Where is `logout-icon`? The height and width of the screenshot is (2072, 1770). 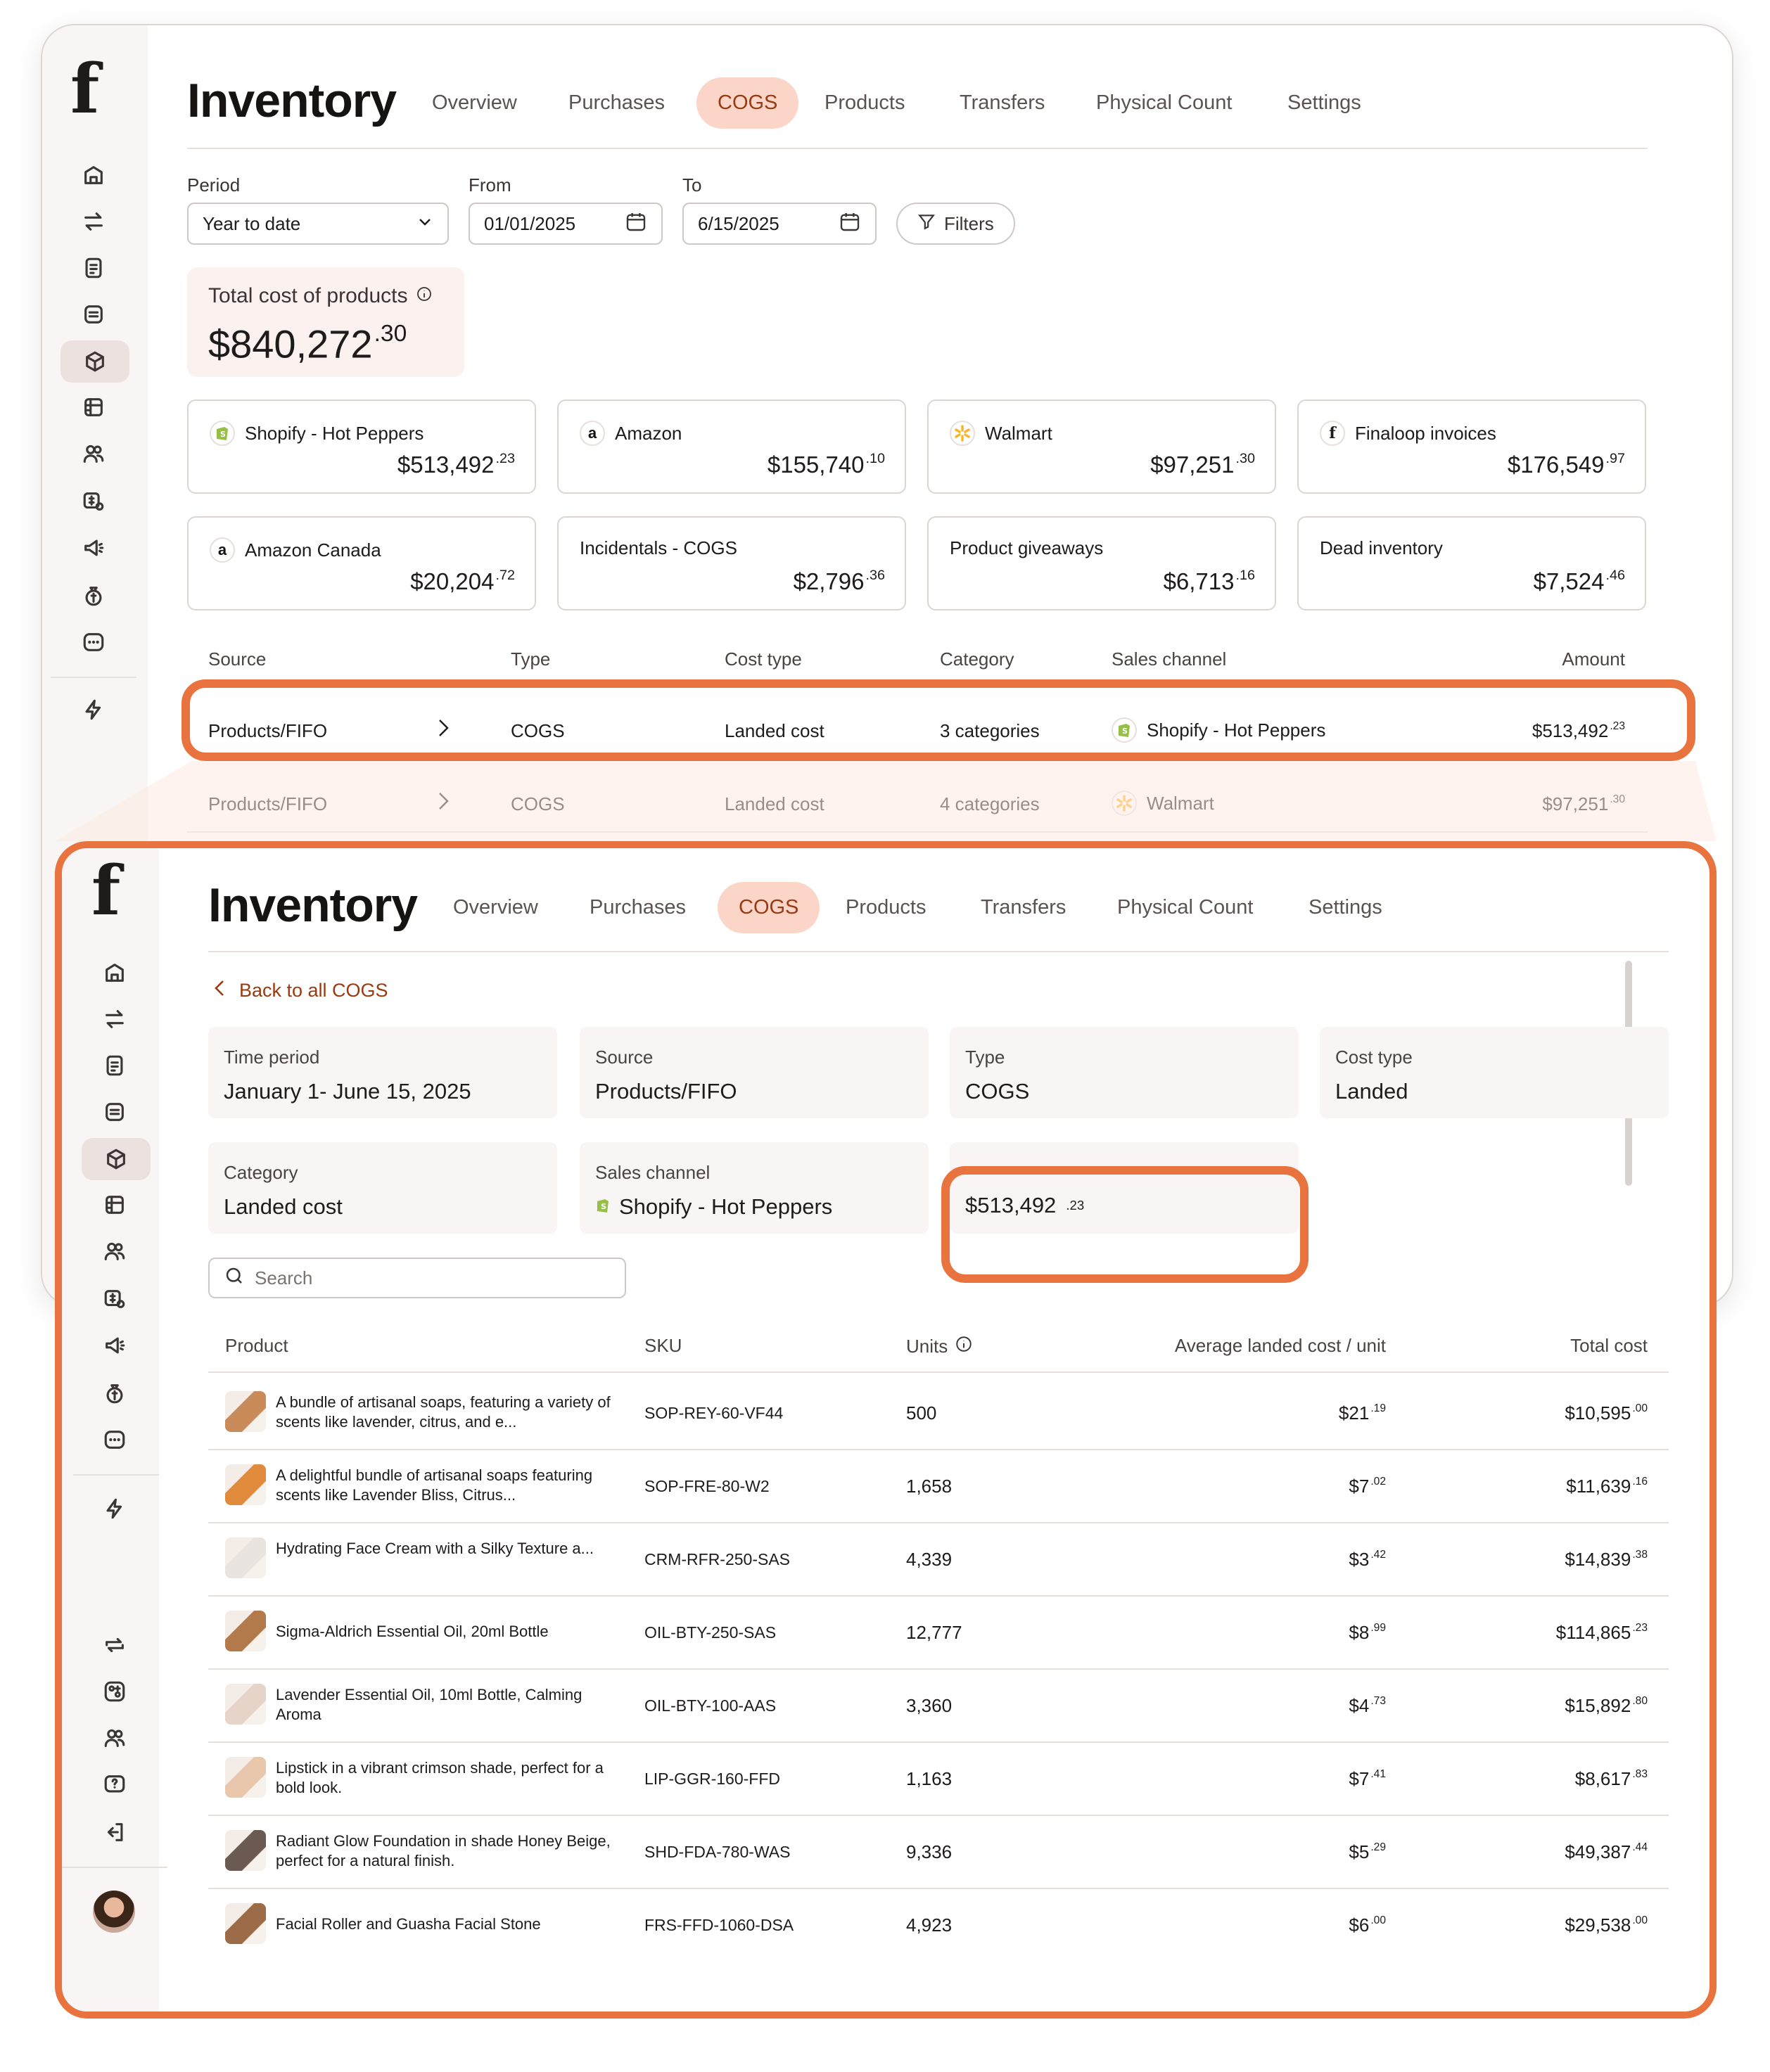
logout-icon is located at coordinates (114, 1832).